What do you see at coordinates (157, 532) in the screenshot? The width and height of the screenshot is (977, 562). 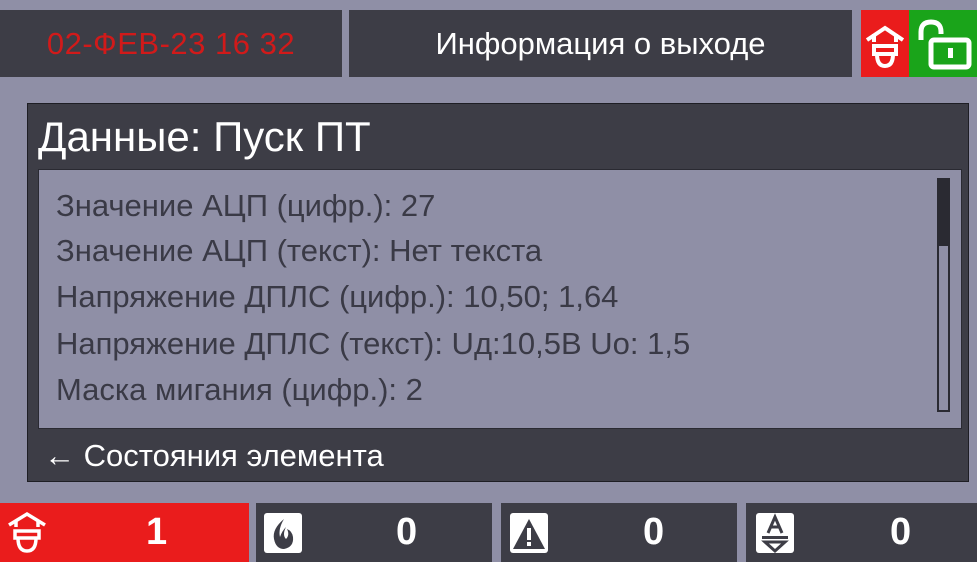 I see `fire-alarm-count: 1` at bounding box center [157, 532].